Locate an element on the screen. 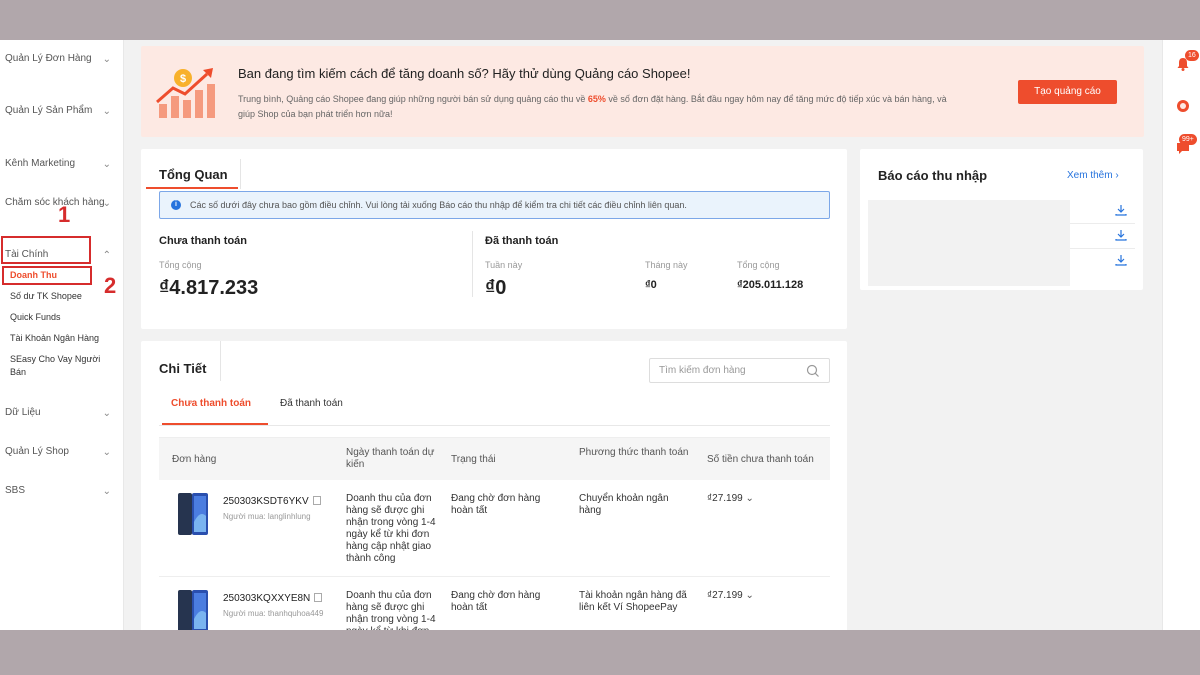 Image resolution: width=1200 pixels, height=675 pixels. sidebar-item-orders: Quản Lý Đơn Hàng ⌄ is located at coordinates (60, 58).